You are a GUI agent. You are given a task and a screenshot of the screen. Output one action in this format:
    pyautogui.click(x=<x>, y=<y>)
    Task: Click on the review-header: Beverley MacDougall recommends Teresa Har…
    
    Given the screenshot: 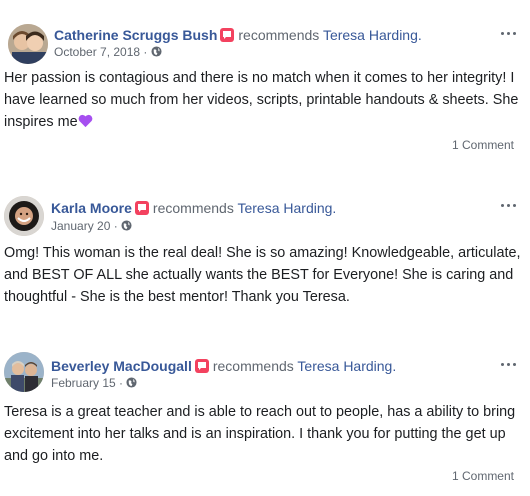 What is the action you would take?
    pyautogui.click(x=223, y=366)
    